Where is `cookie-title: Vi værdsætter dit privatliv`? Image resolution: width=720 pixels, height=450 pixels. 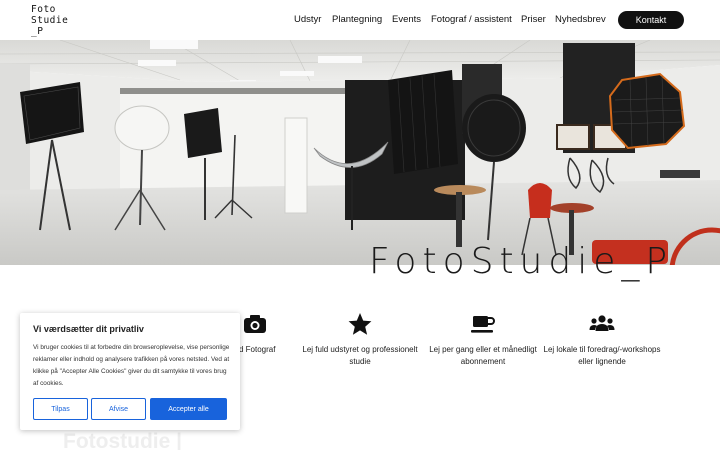
cookie-title: Vi værdsætter dit privatliv is located at coordinates (88, 329).